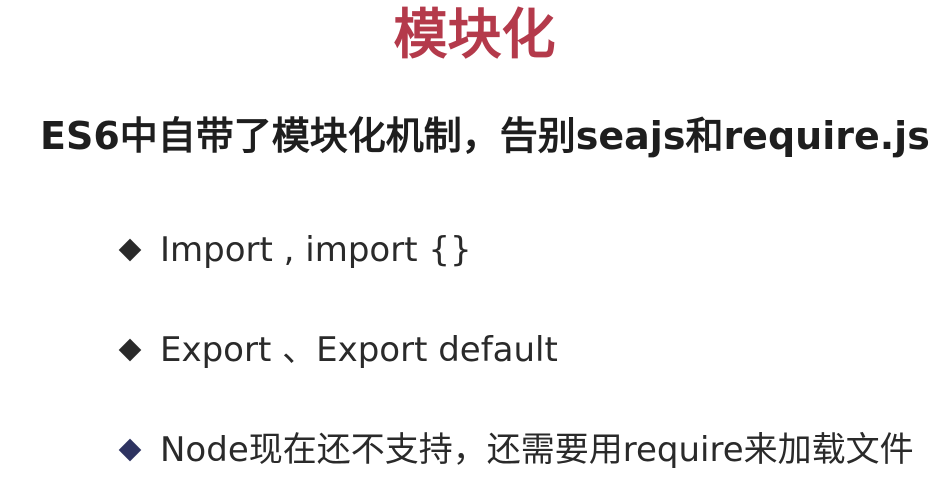 The image size is (949, 484). What do you see at coordinates (485, 136) in the screenshot?
I see `slide-subtitle: ES6中自带了模块化机制，告别seajs和require.js` at bounding box center [485, 136].